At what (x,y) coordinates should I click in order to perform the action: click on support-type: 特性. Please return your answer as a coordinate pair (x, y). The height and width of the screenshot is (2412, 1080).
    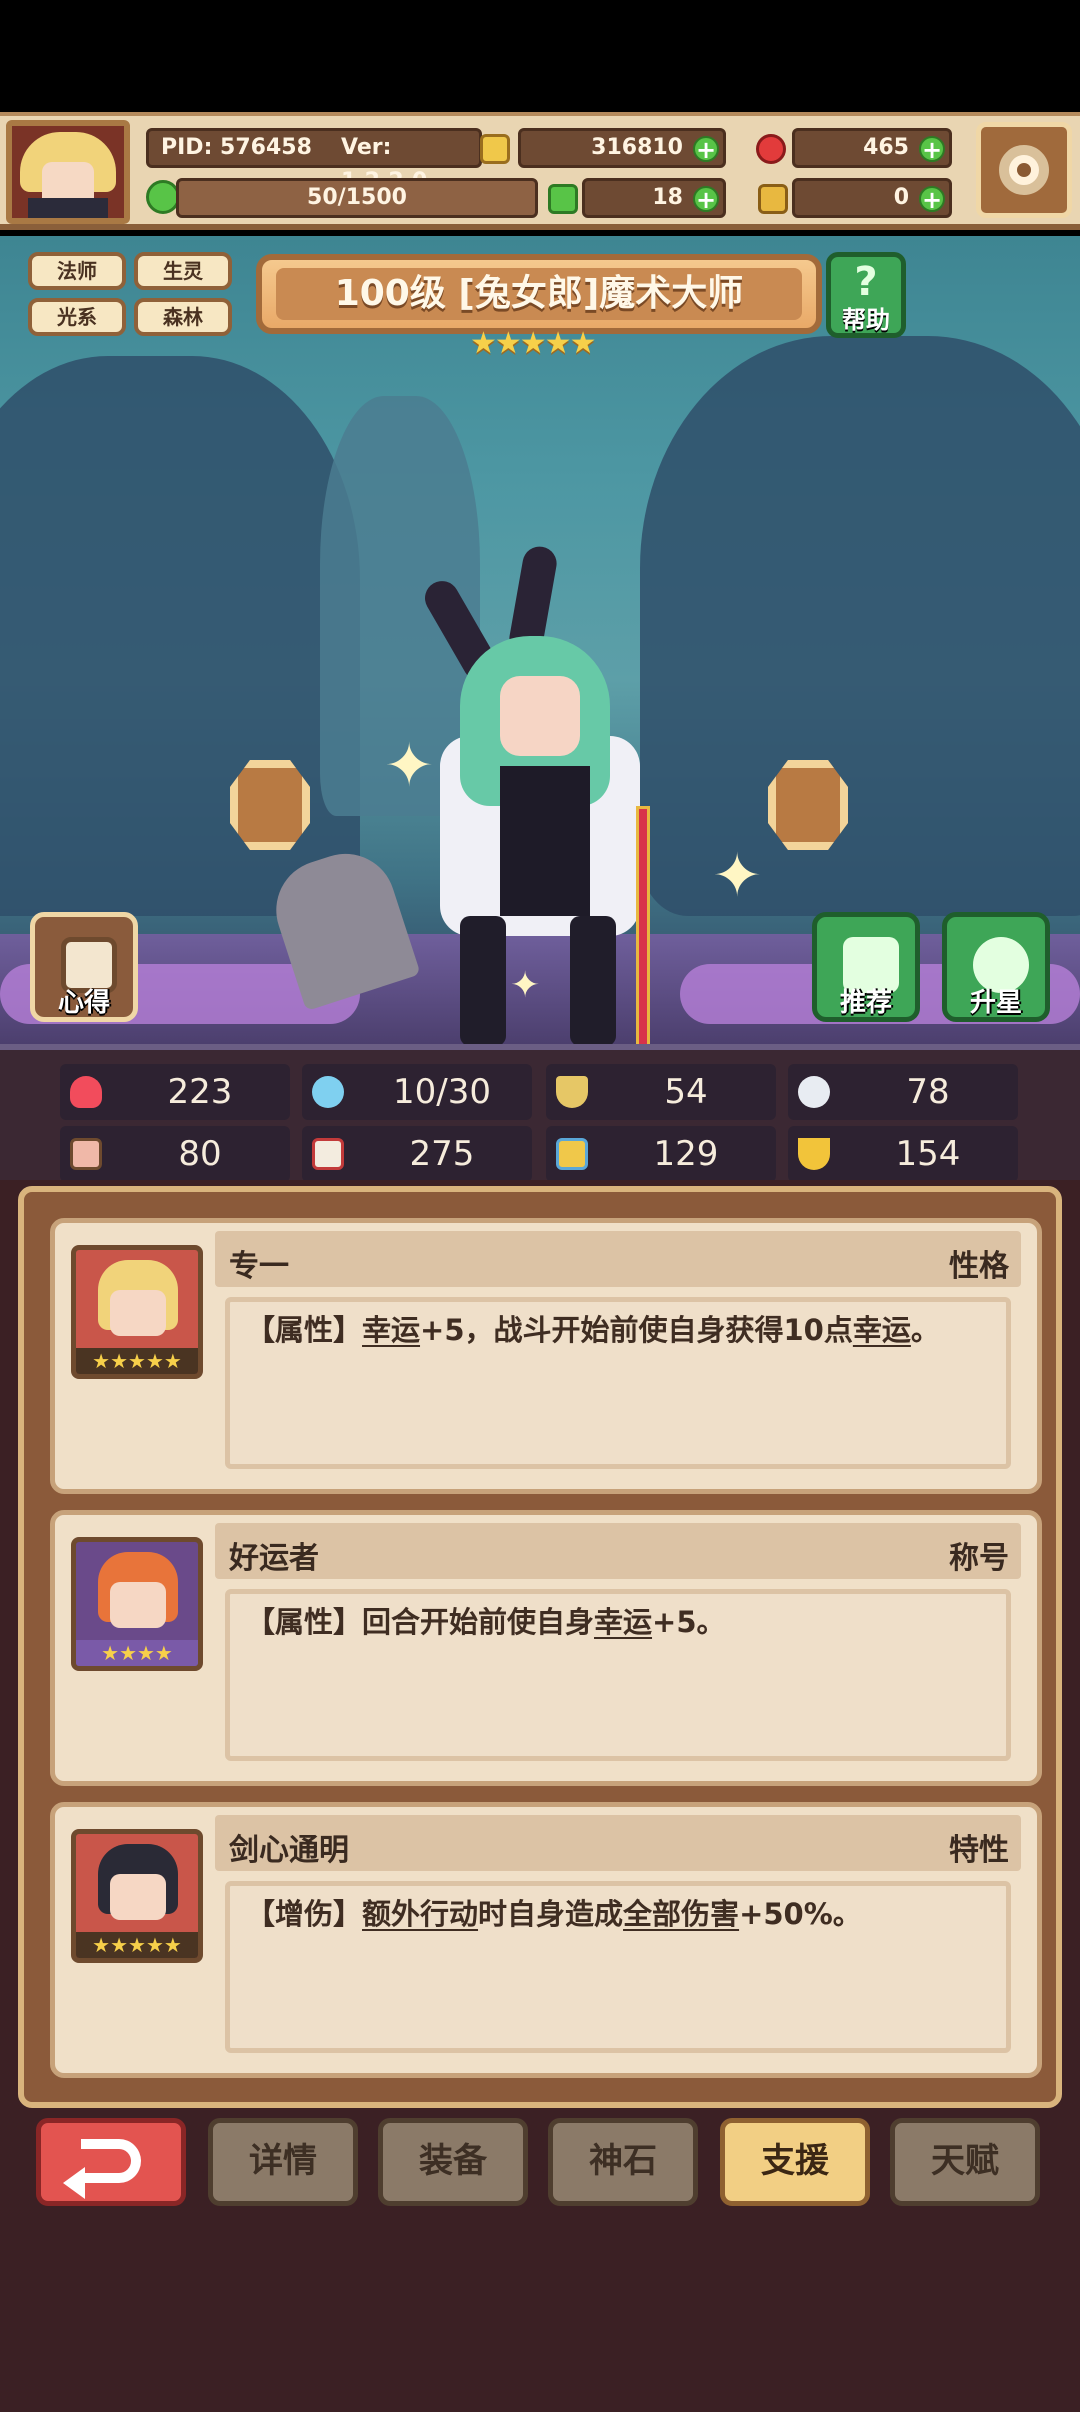
    Looking at the image, I should click on (979, 1850).